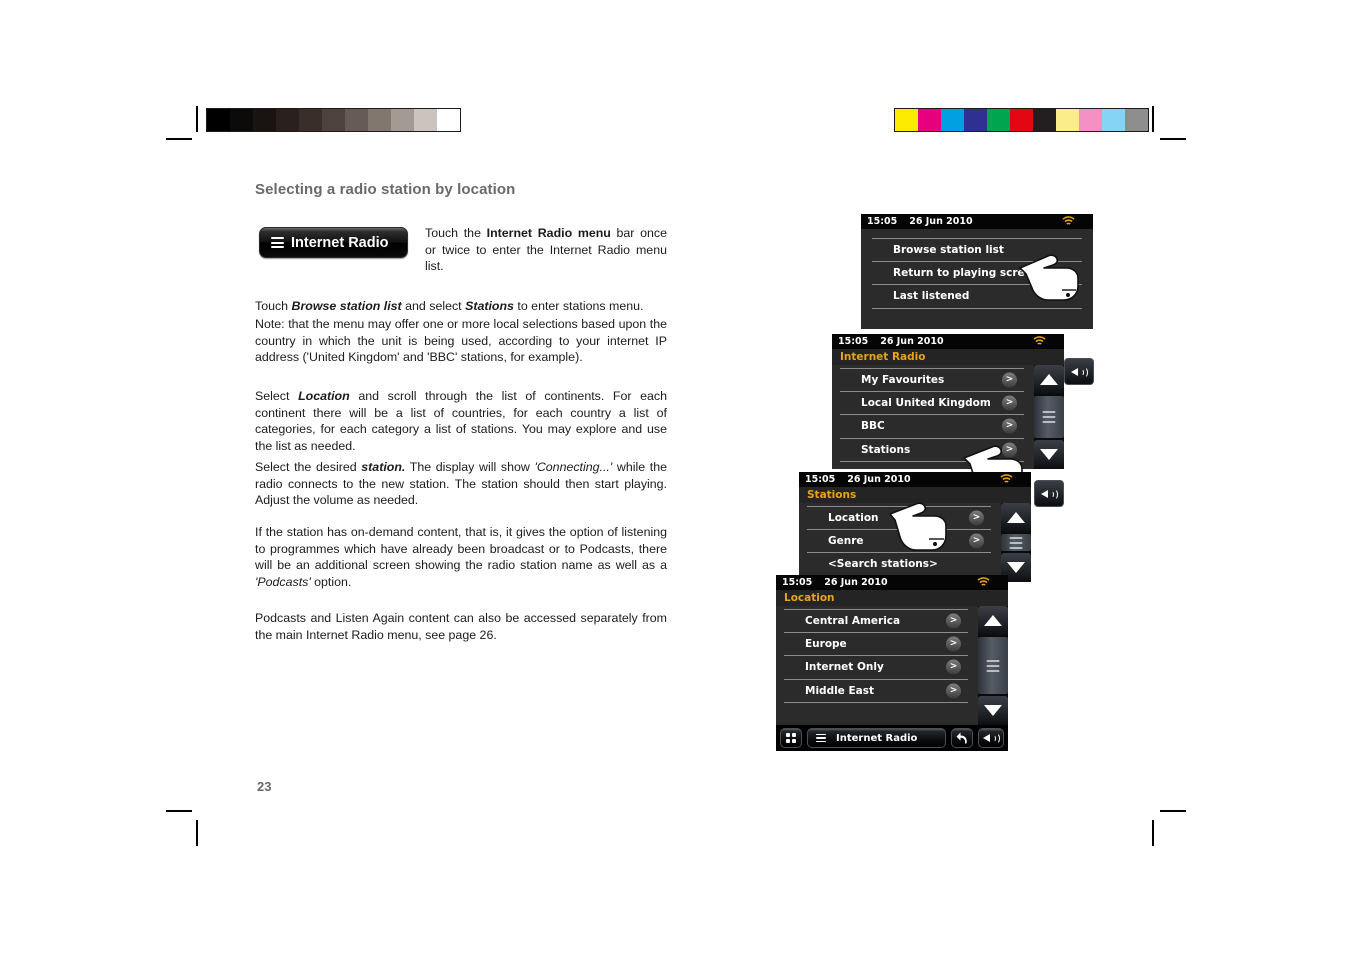  Describe the element at coordinates (926, 402) in the screenshot. I see `menu-item-label: Local United Kingdom` at that location.